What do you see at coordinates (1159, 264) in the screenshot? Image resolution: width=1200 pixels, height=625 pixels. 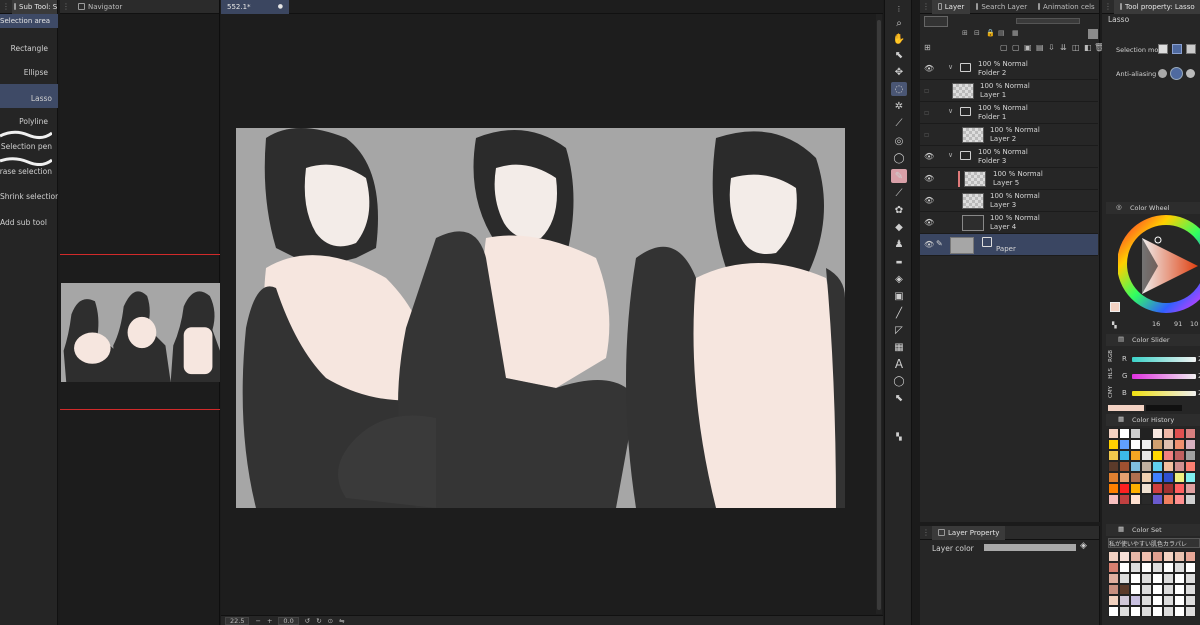 I see `color-wheel` at bounding box center [1159, 264].